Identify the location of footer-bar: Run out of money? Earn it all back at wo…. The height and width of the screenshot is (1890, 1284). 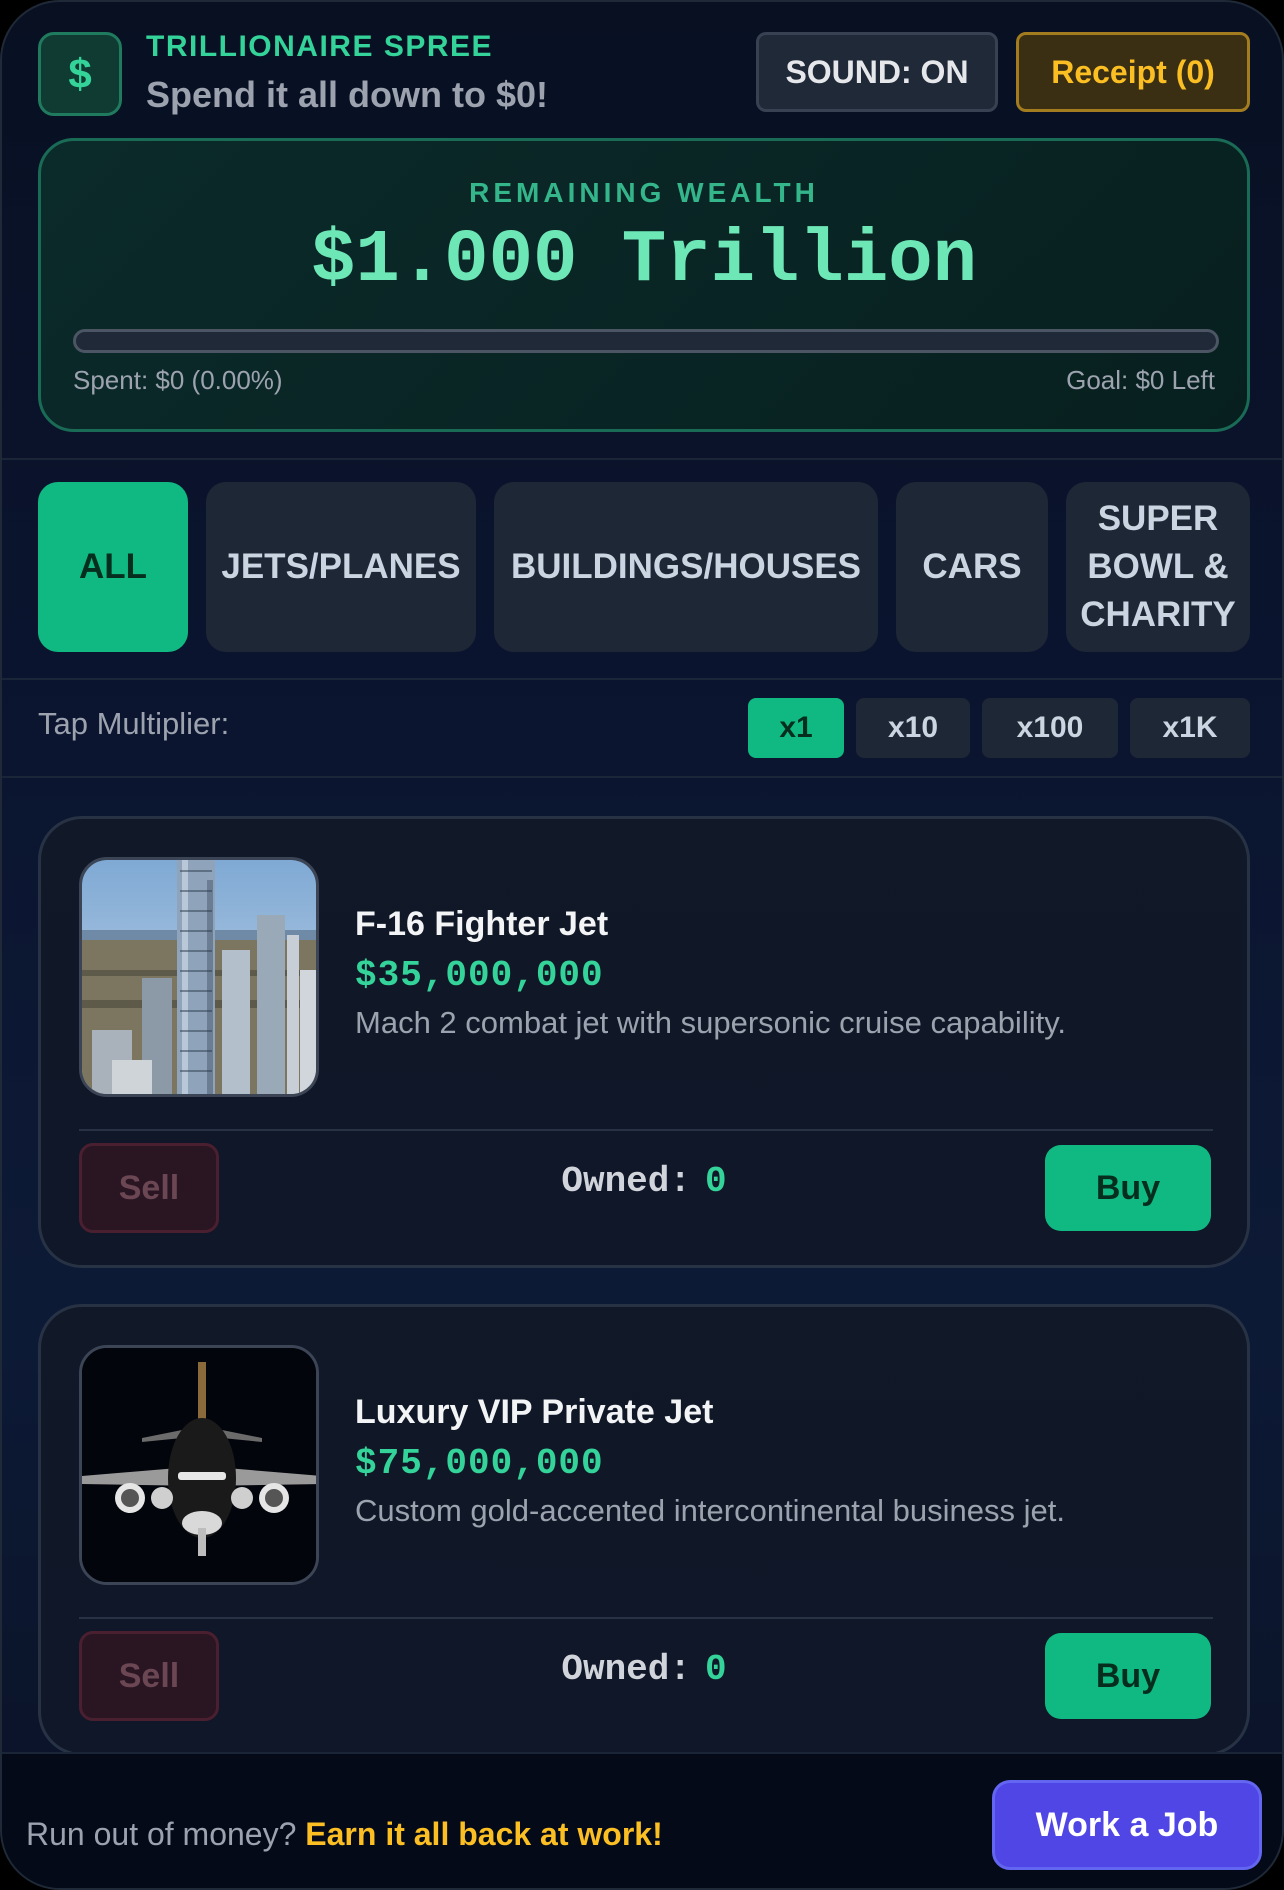
(642, 1820).